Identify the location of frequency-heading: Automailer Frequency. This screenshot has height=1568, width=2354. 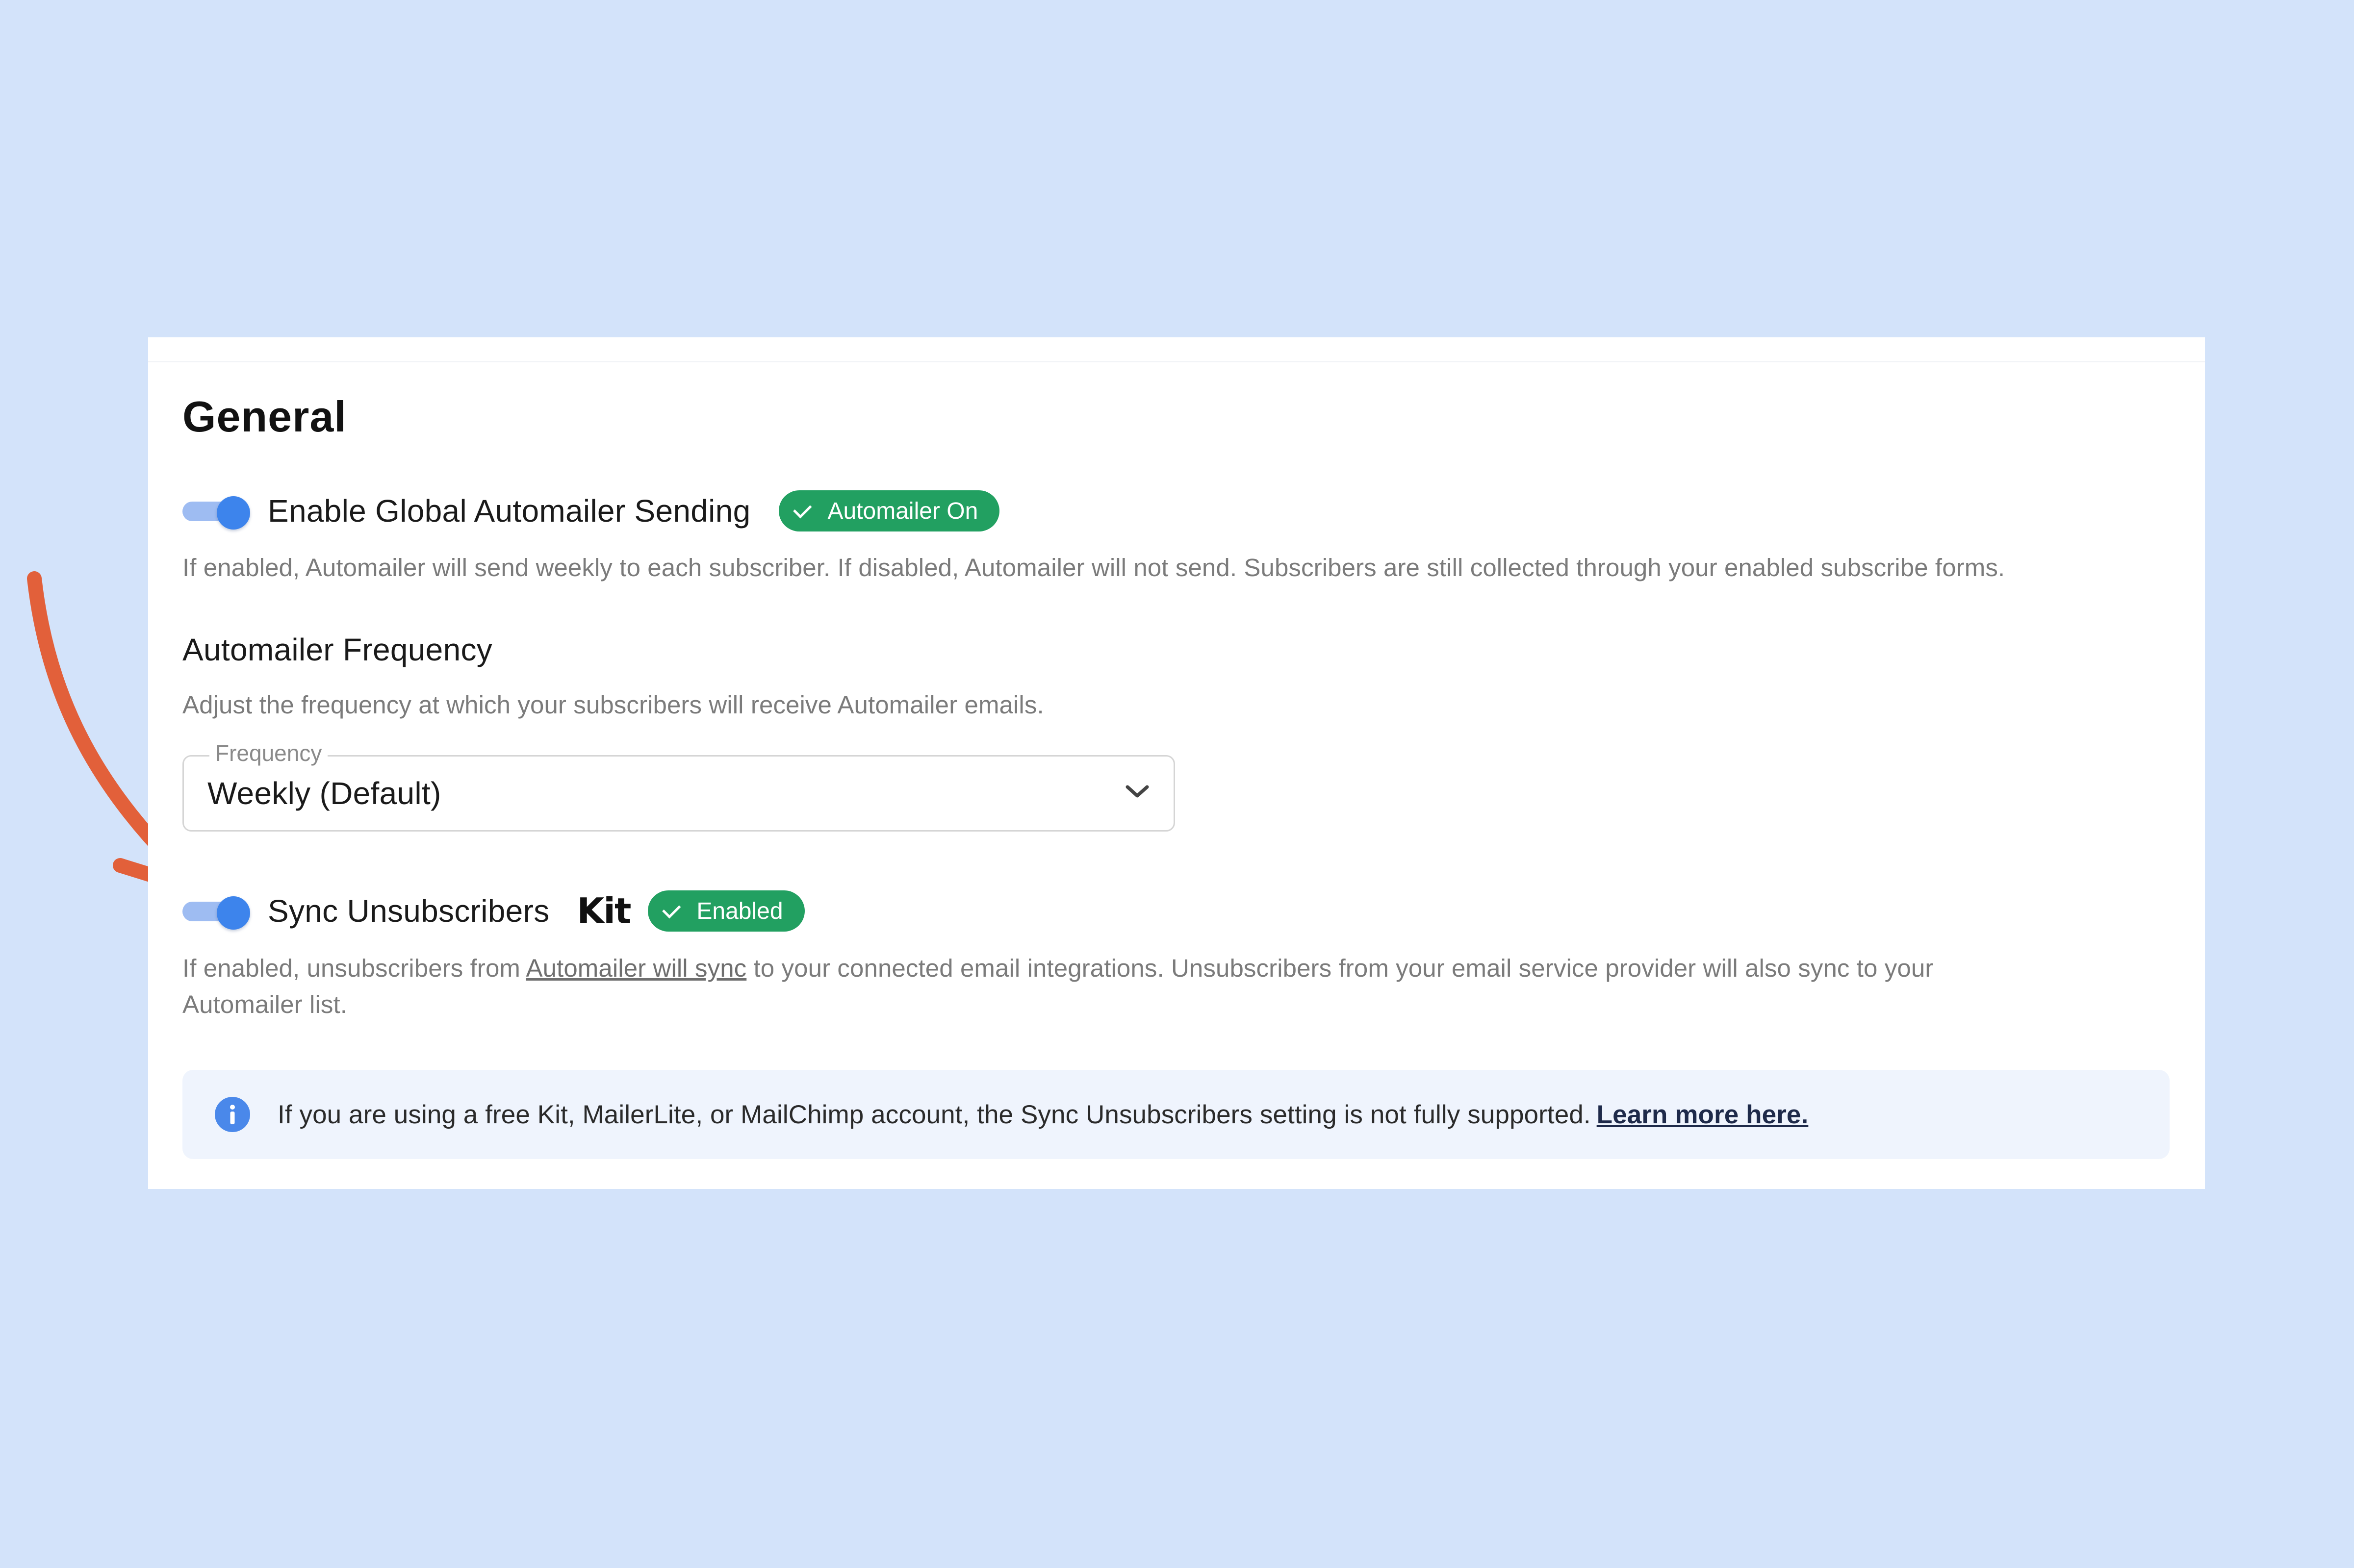
(337, 649).